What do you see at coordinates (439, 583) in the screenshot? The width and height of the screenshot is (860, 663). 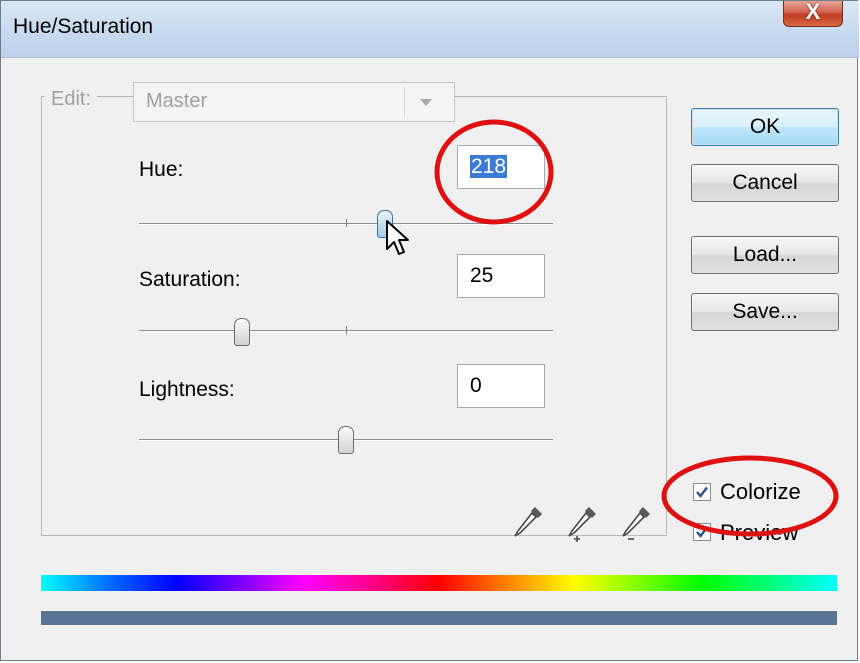 I see `input-hue-spectrum-bar` at bounding box center [439, 583].